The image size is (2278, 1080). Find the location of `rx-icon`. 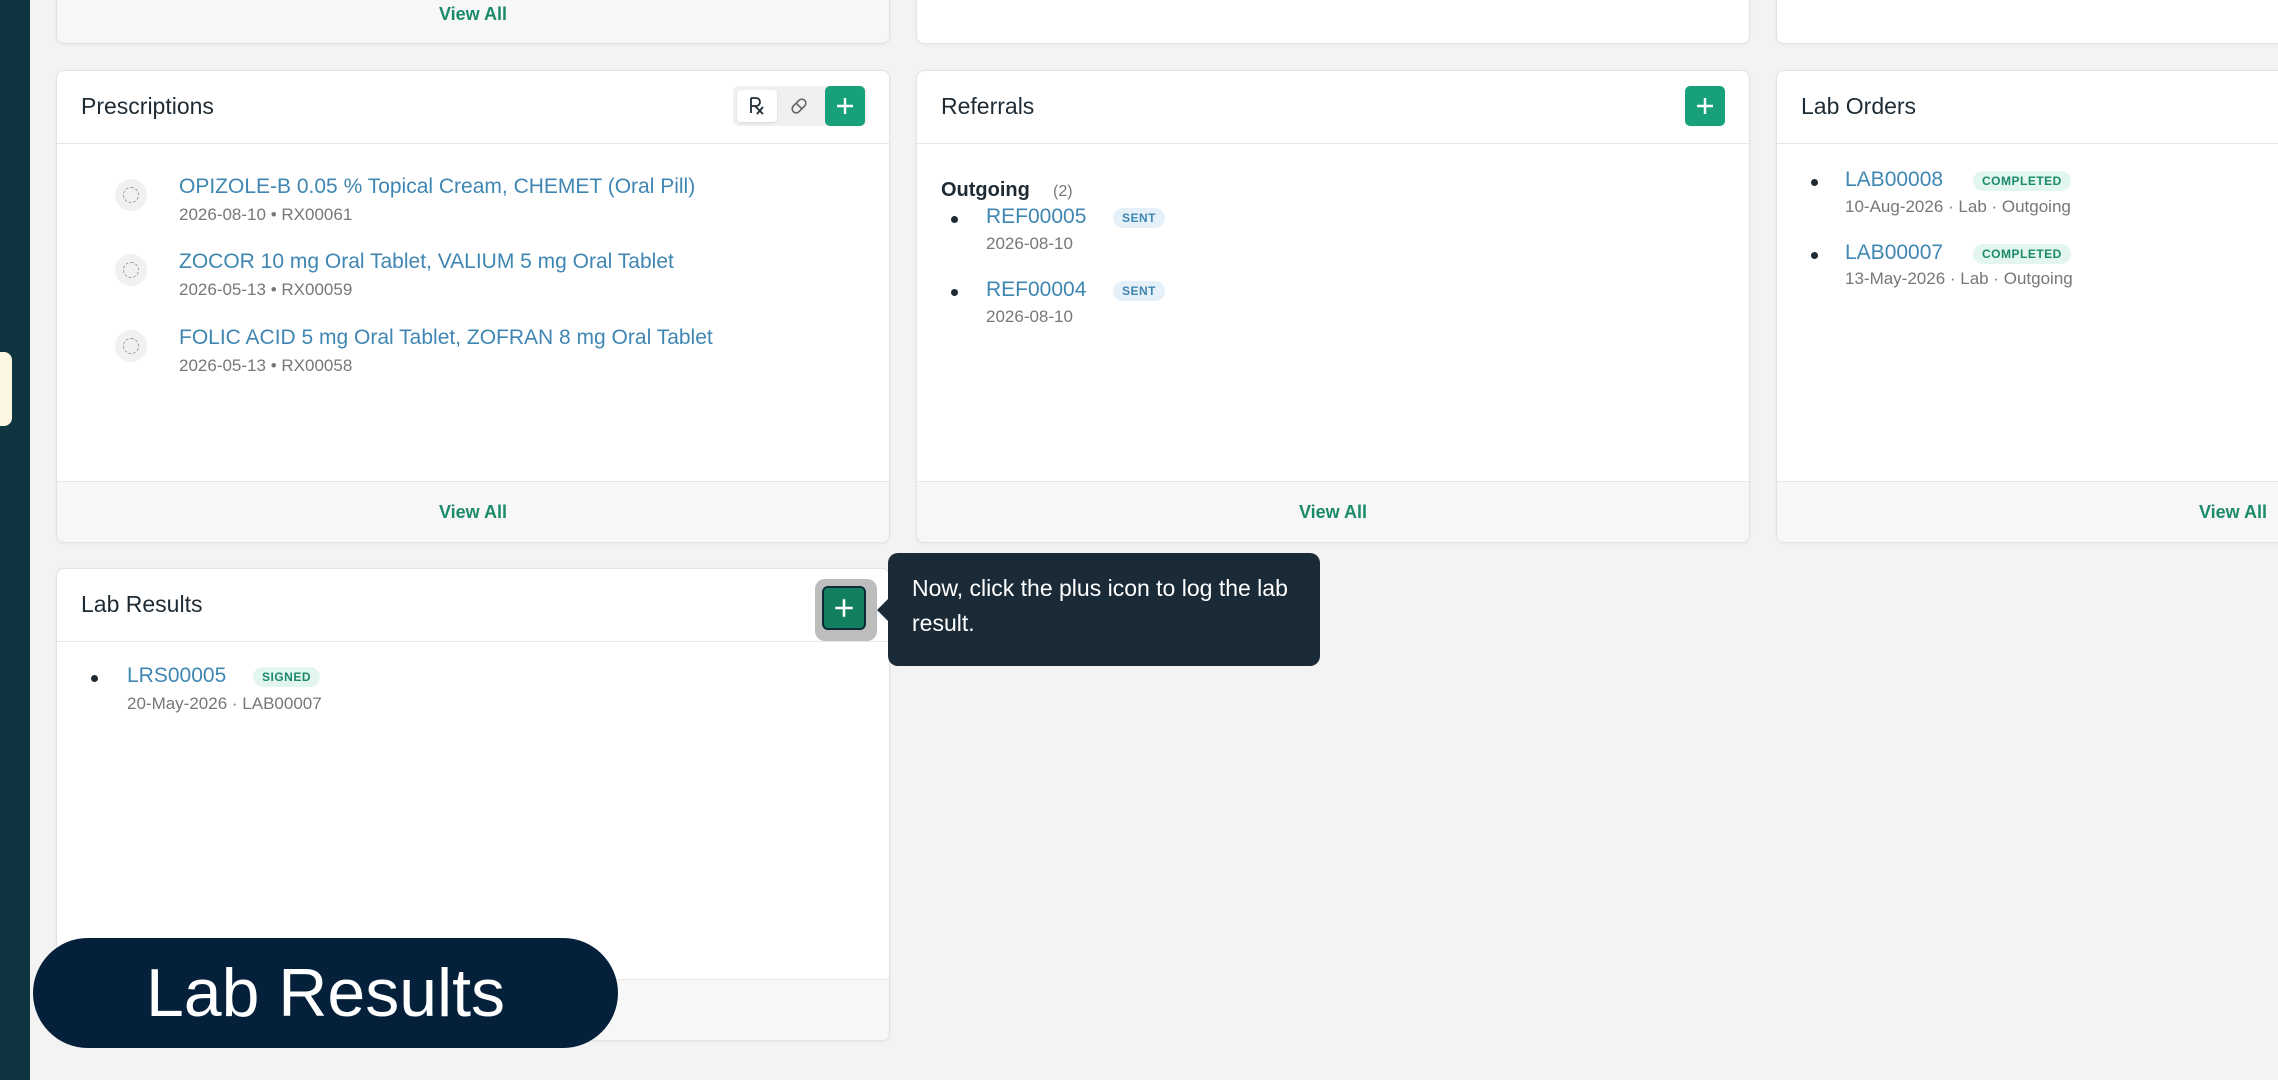

rx-icon is located at coordinates (757, 106).